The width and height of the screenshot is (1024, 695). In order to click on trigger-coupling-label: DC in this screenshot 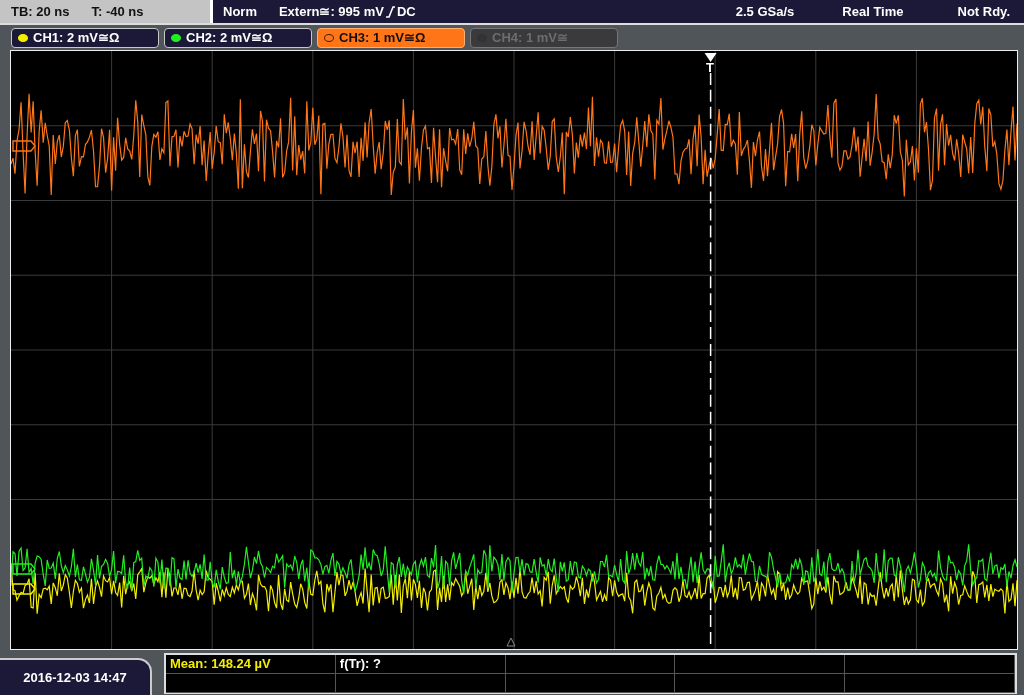, I will do `click(406, 11)`.